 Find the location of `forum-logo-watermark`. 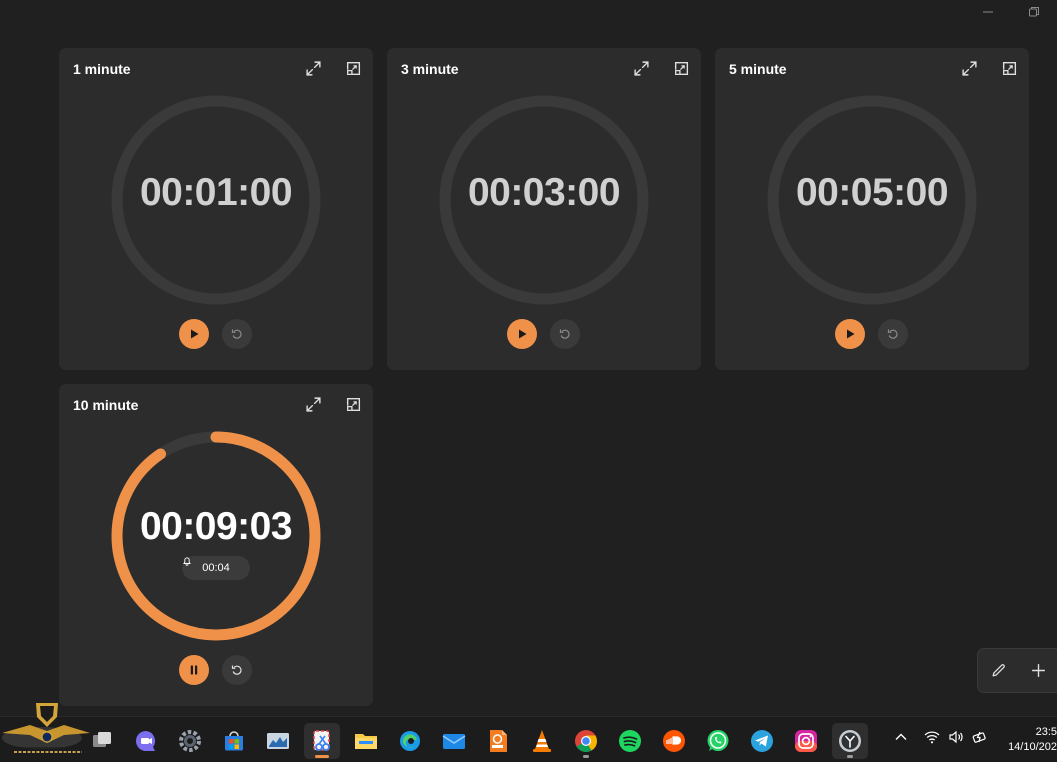

forum-logo-watermark is located at coordinates (48, 729).